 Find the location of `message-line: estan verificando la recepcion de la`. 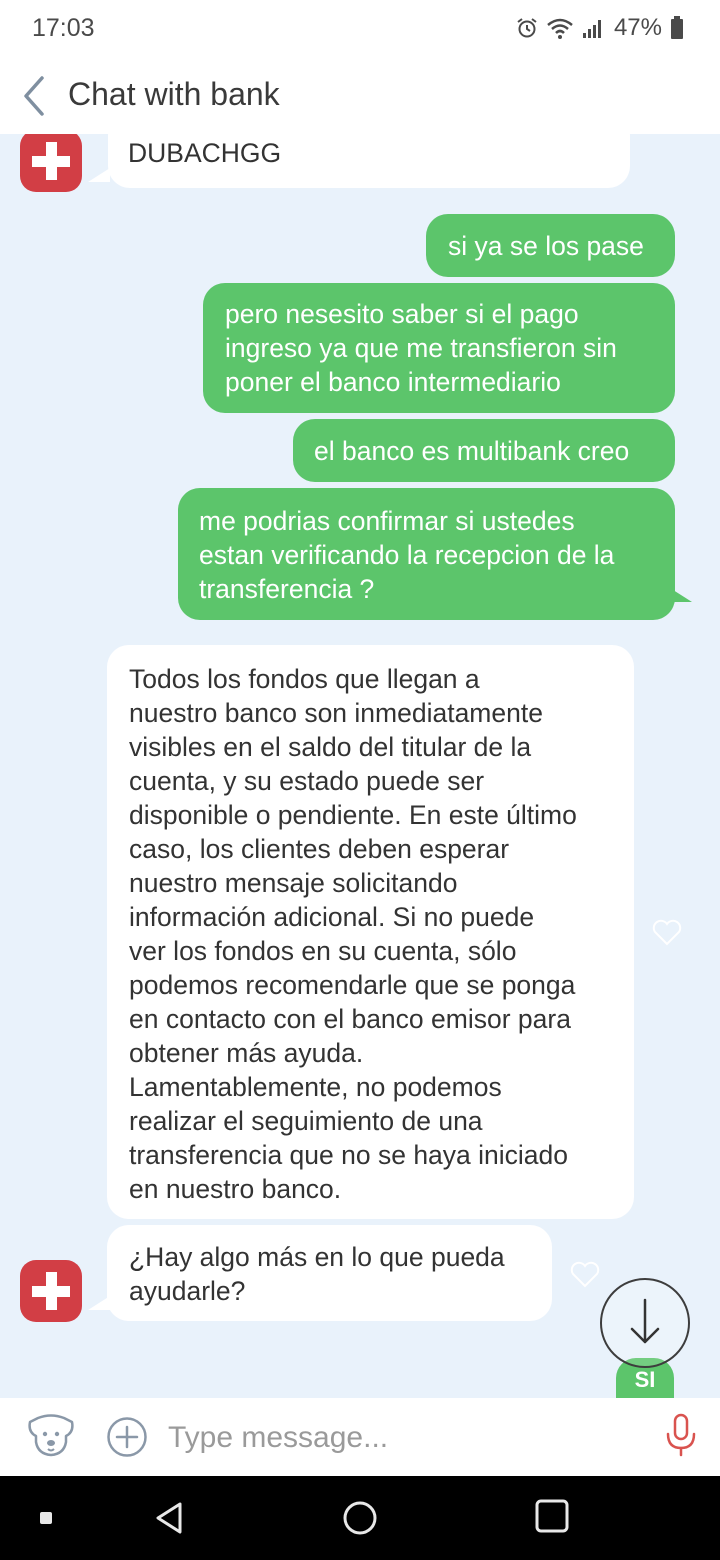

message-line: estan verificando la recepcion de la is located at coordinates (407, 555).